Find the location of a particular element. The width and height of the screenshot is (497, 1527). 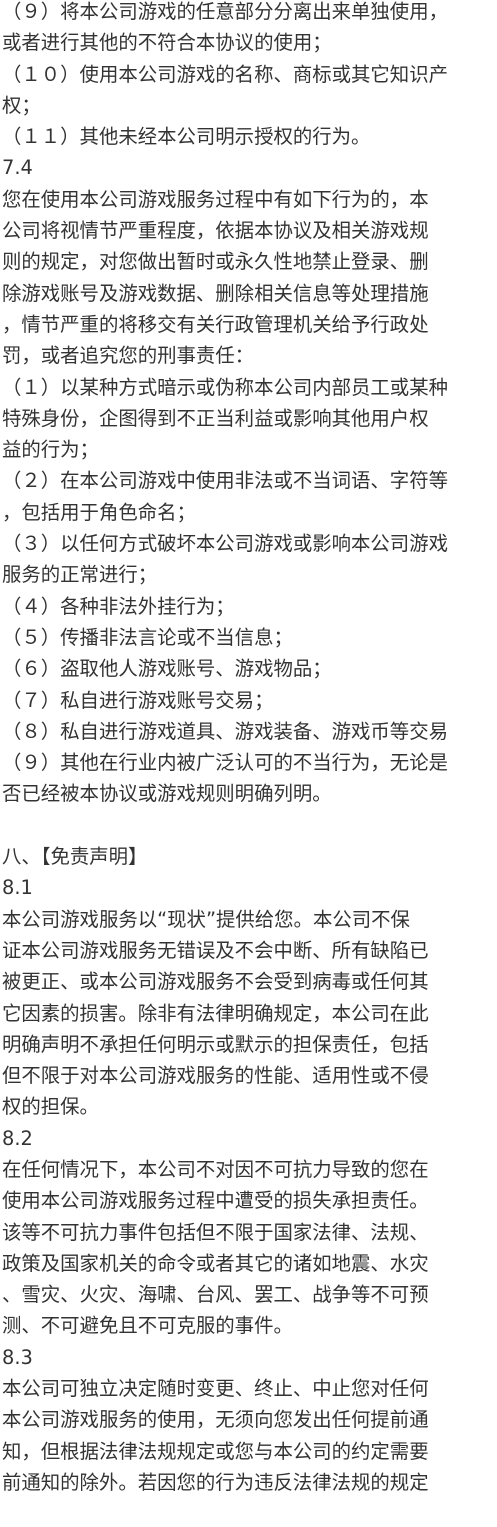

text-line: 否已经被本协议或游戏规则明确列明。 is located at coordinates (167, 794).